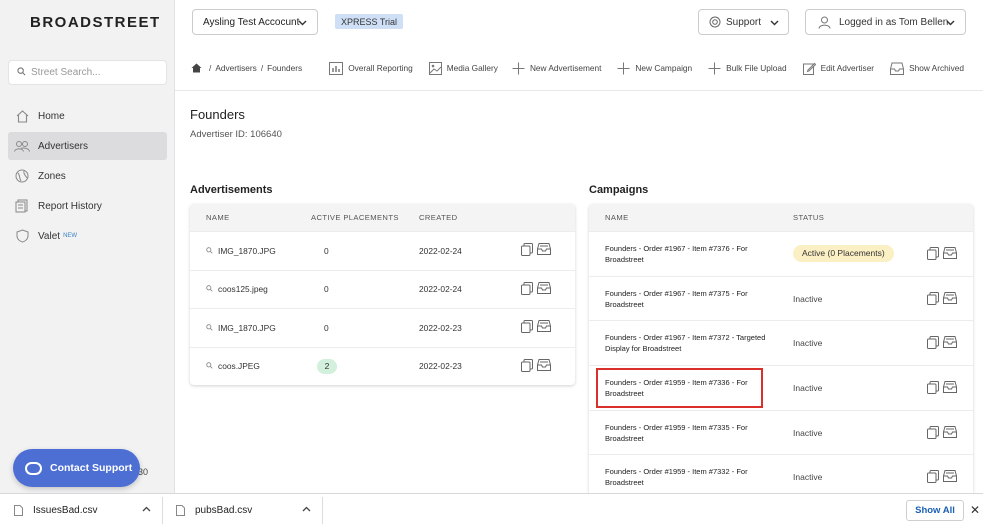 The width and height of the screenshot is (983, 526). Describe the element at coordinates (243, 289) in the screenshot. I see `ad-name: coos125.jpeg` at that location.